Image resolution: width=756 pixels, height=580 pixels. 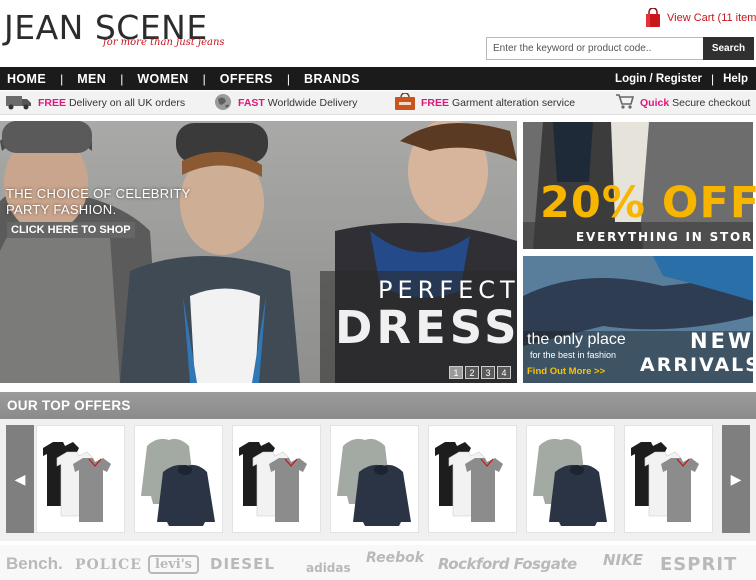 What do you see at coordinates (246, 79) in the screenshot?
I see `nav-offers: OFFERS` at bounding box center [246, 79].